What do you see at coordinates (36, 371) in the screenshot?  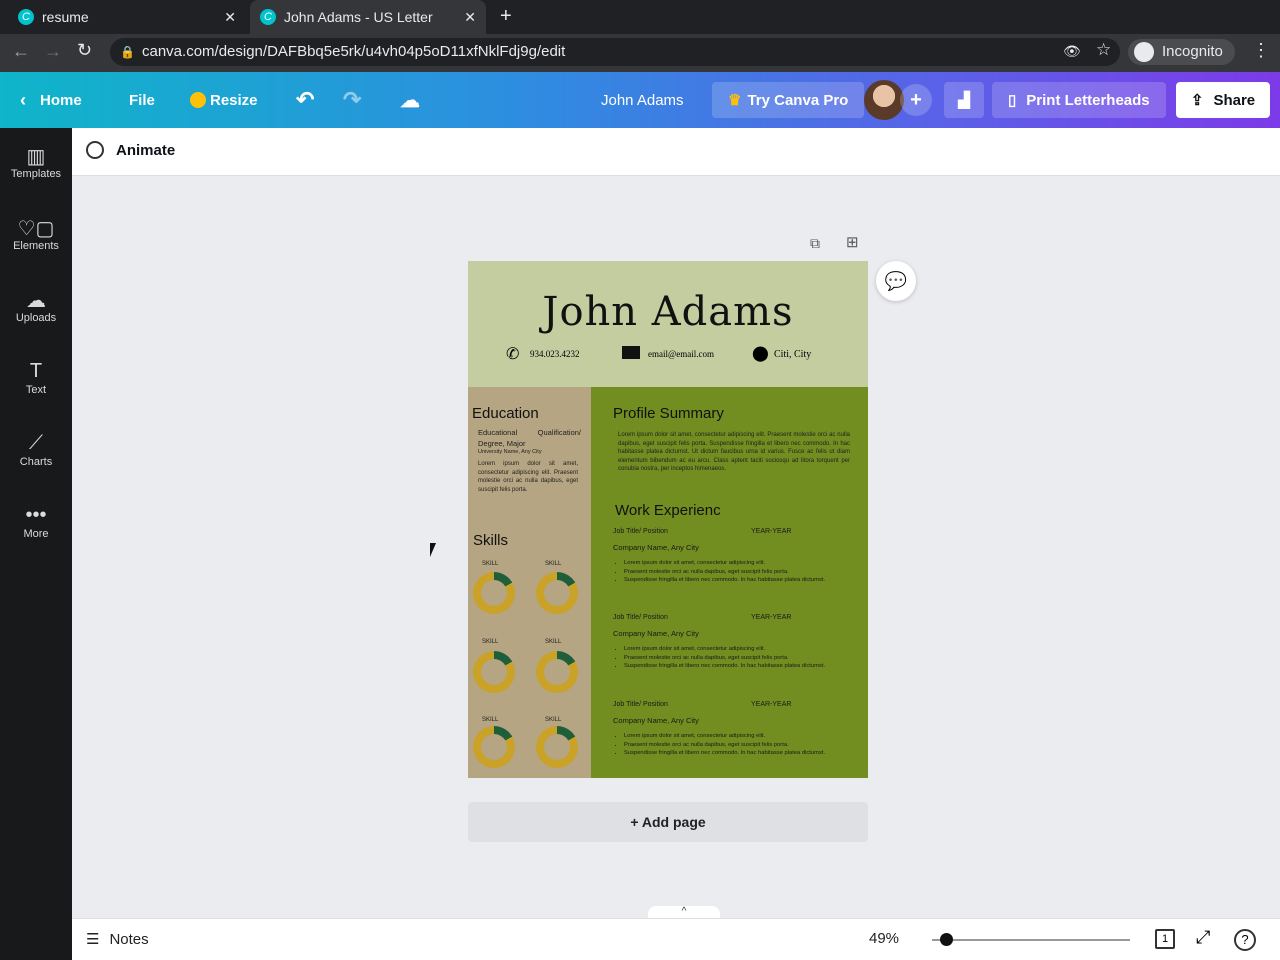 I see `text-icon: T` at bounding box center [36, 371].